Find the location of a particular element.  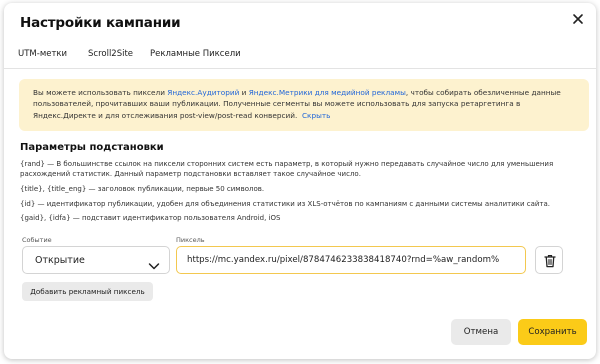

params-title: Параметры подстановки is located at coordinates (92, 147).